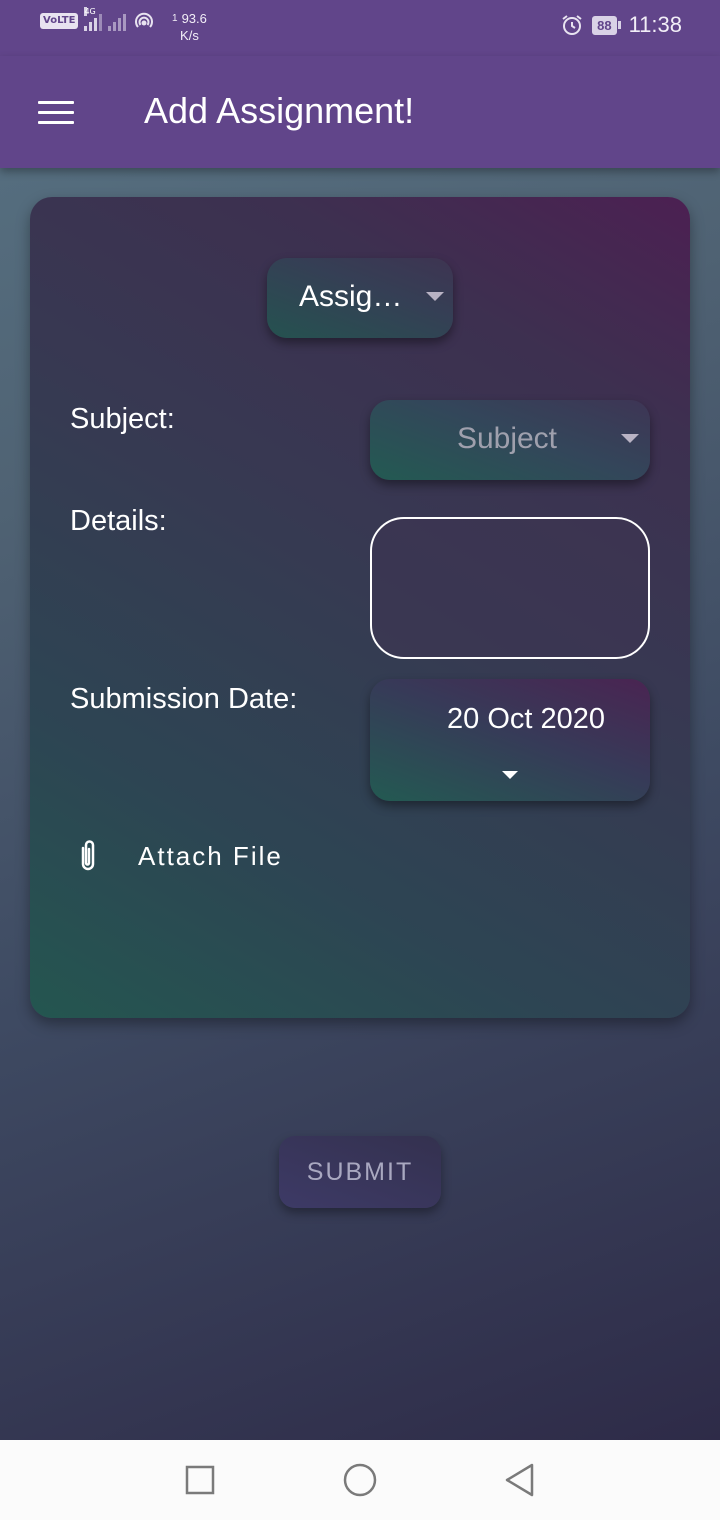 The width and height of the screenshot is (720, 1520). I want to click on data-speed-sup: 1, so click(175, 18).